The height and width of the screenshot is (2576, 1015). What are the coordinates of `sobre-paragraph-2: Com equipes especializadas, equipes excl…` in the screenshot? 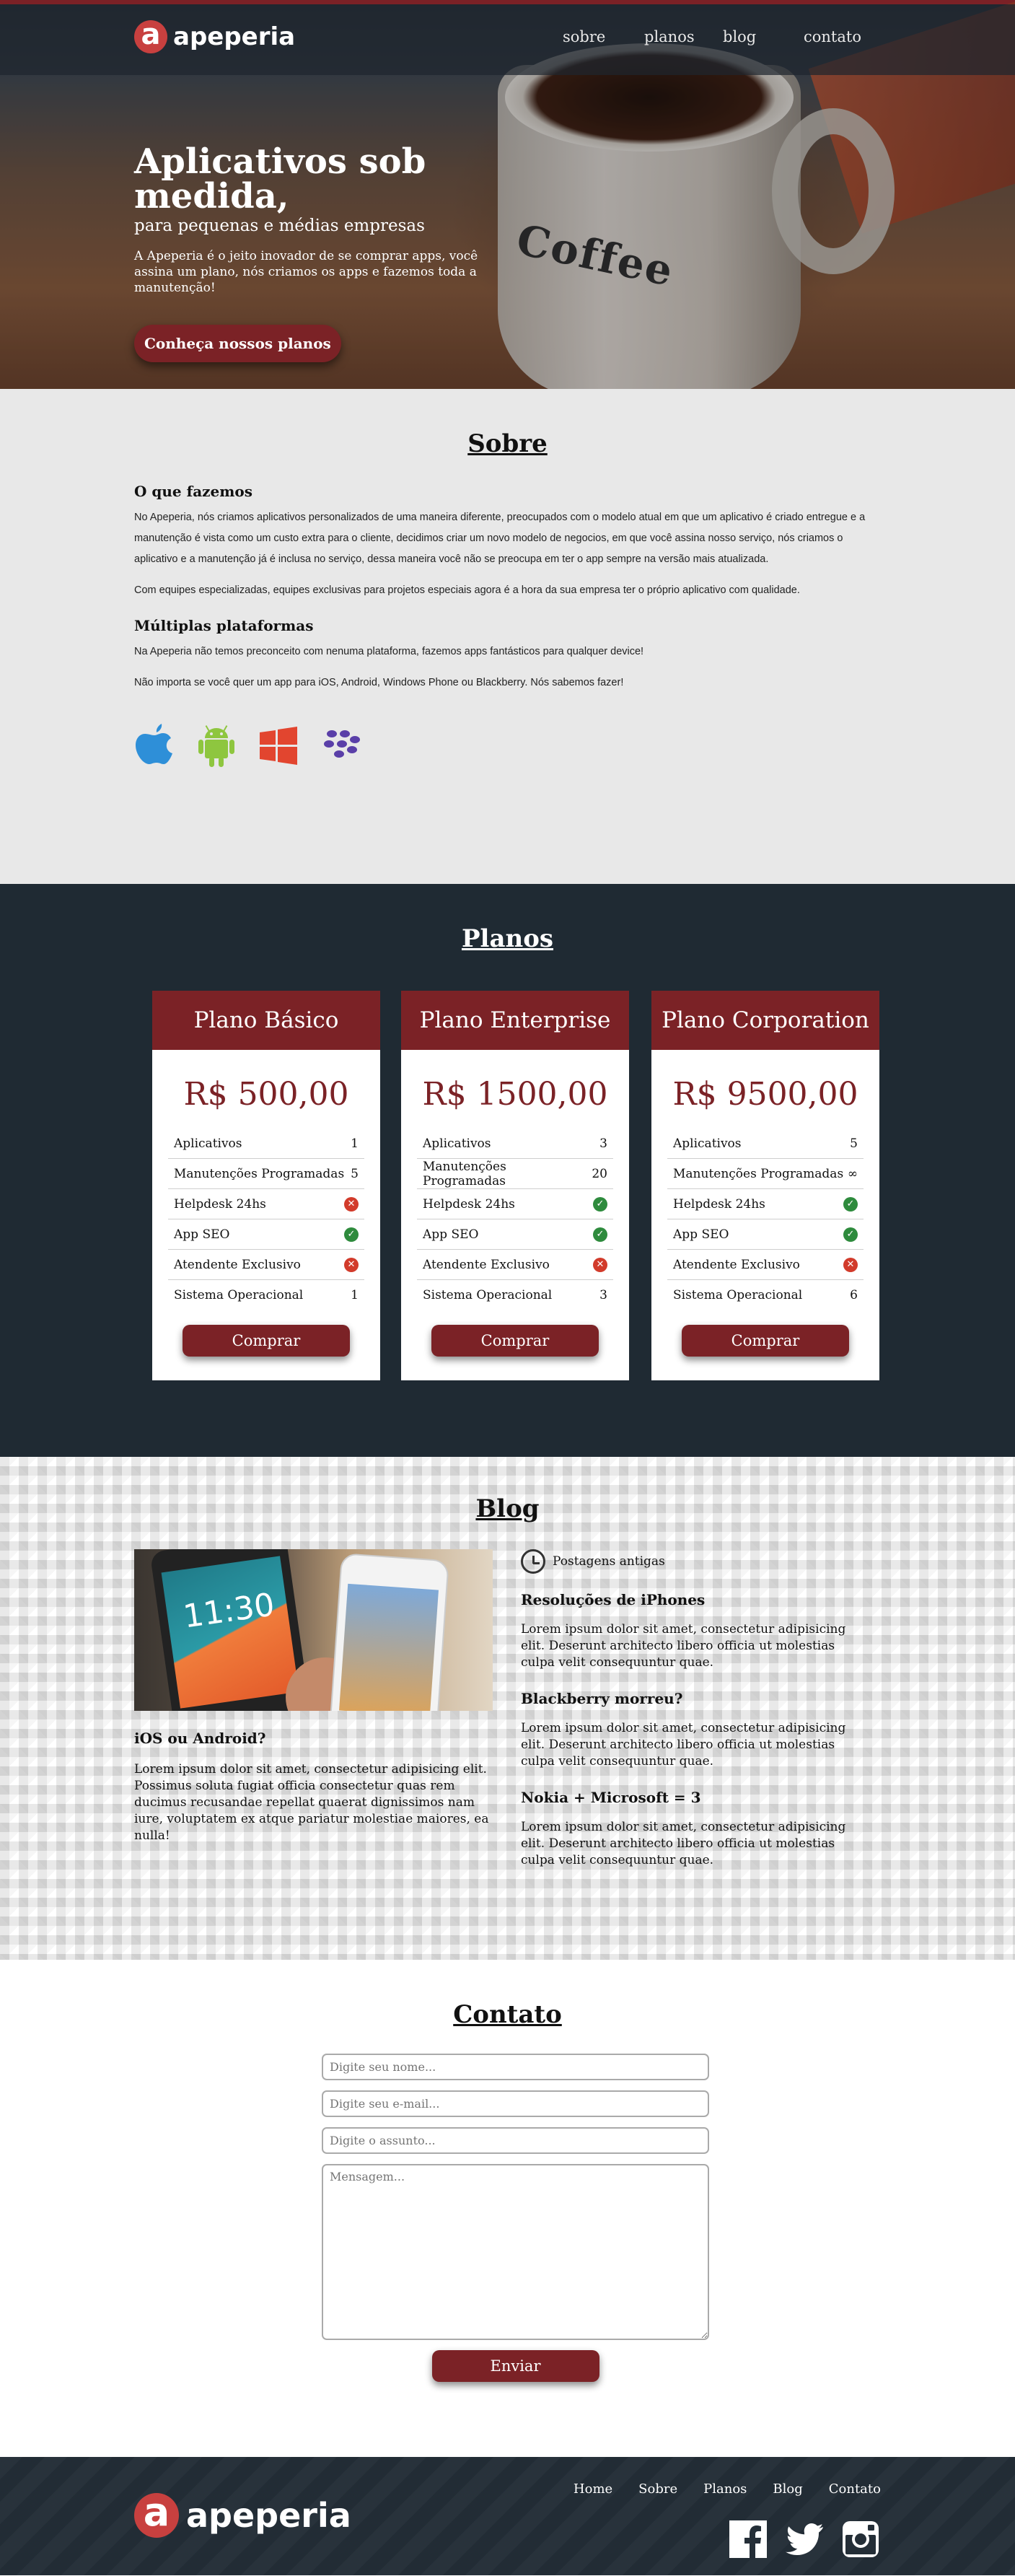 It's located at (467, 590).